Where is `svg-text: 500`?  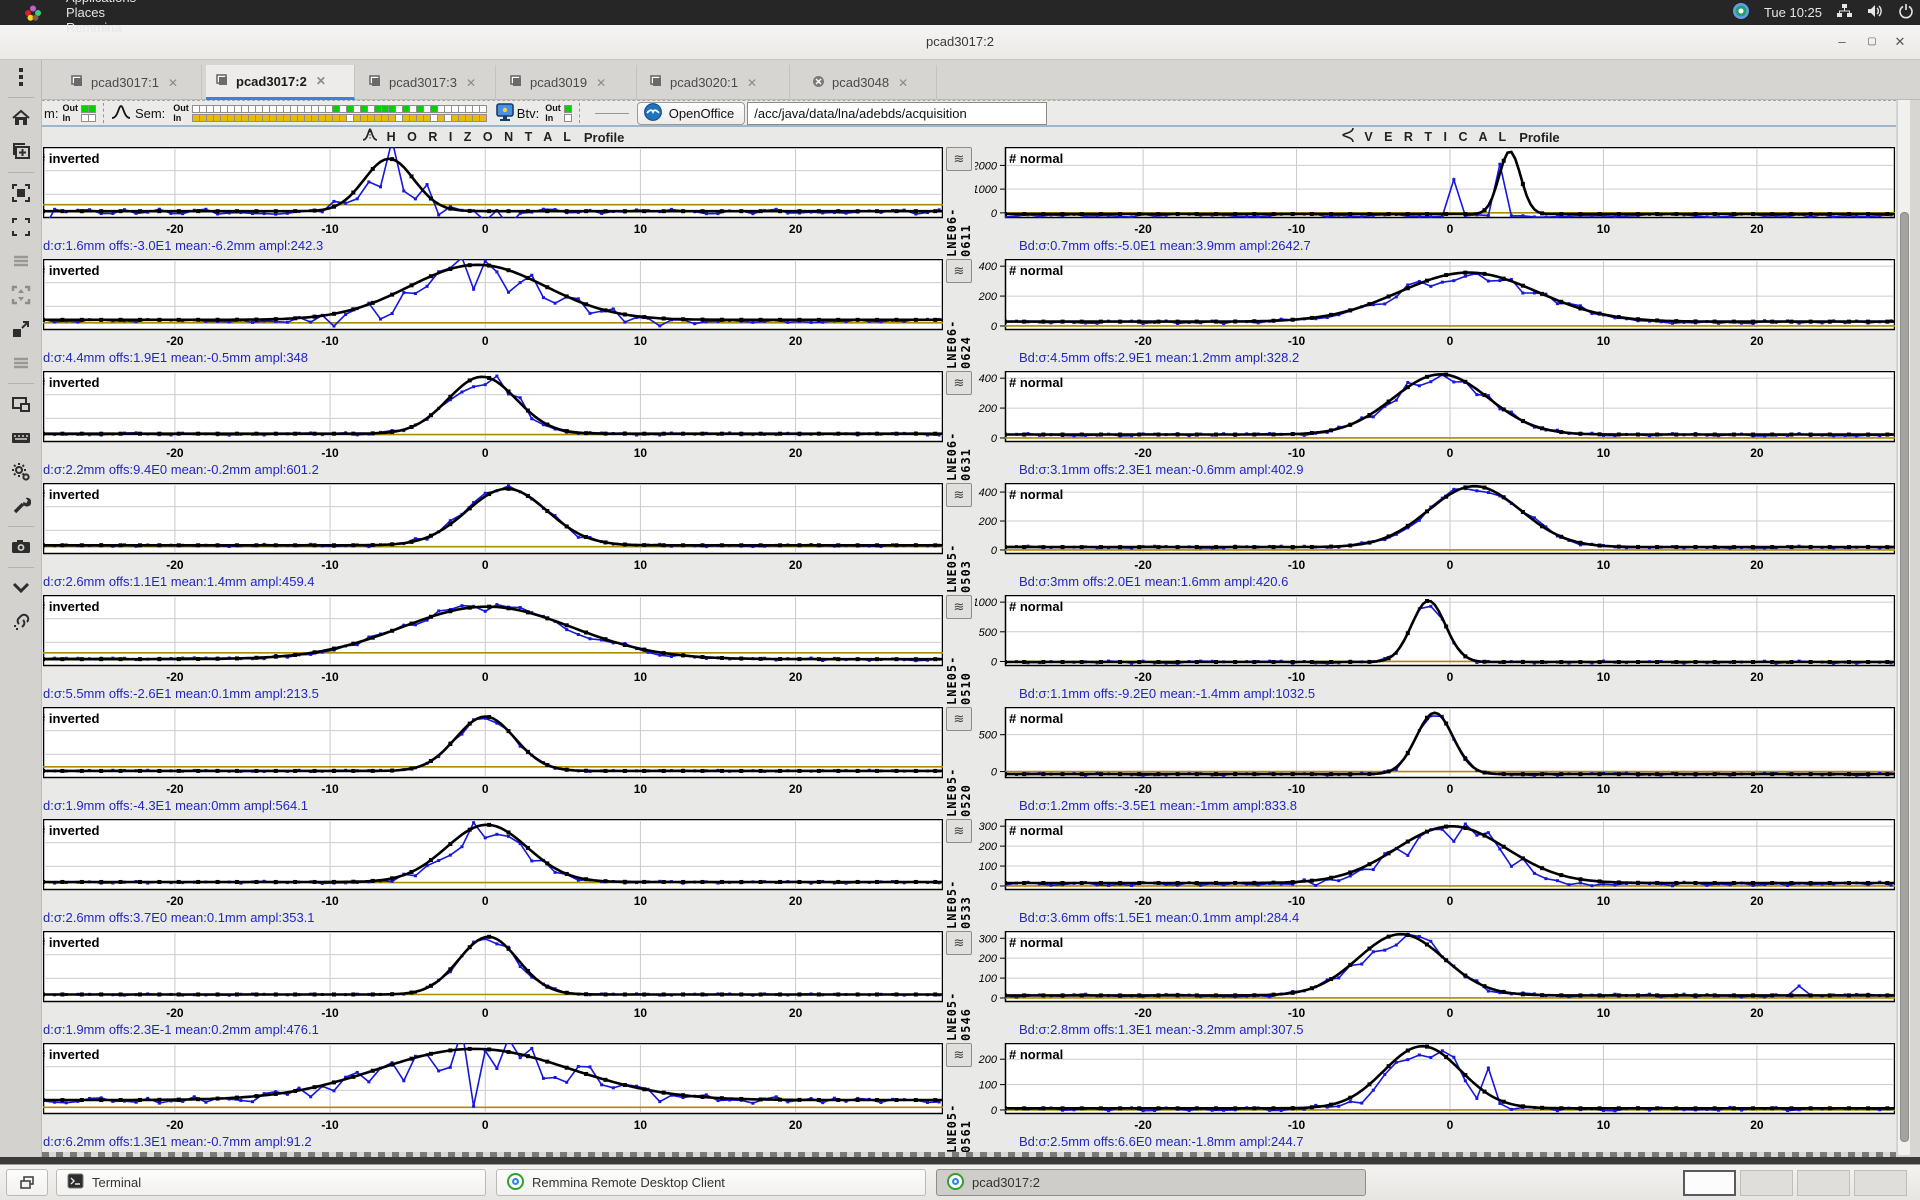 svg-text: 500 is located at coordinates (988, 736).